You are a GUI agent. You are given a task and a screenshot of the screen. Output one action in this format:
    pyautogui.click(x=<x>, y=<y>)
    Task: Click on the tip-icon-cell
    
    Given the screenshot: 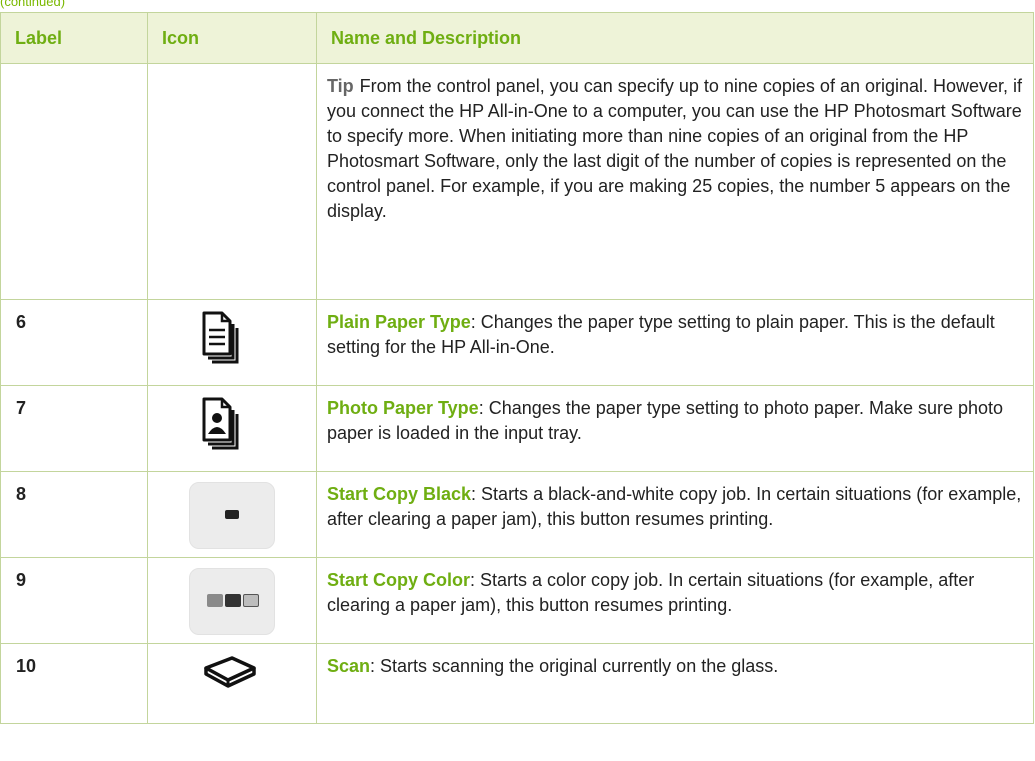 What is the action you would take?
    pyautogui.click(x=232, y=181)
    